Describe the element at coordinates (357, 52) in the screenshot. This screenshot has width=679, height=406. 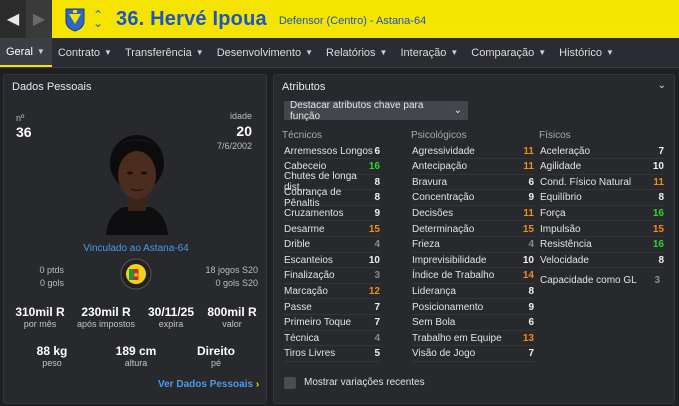
I see `tab-relatorios: Relatórios ▼` at that location.